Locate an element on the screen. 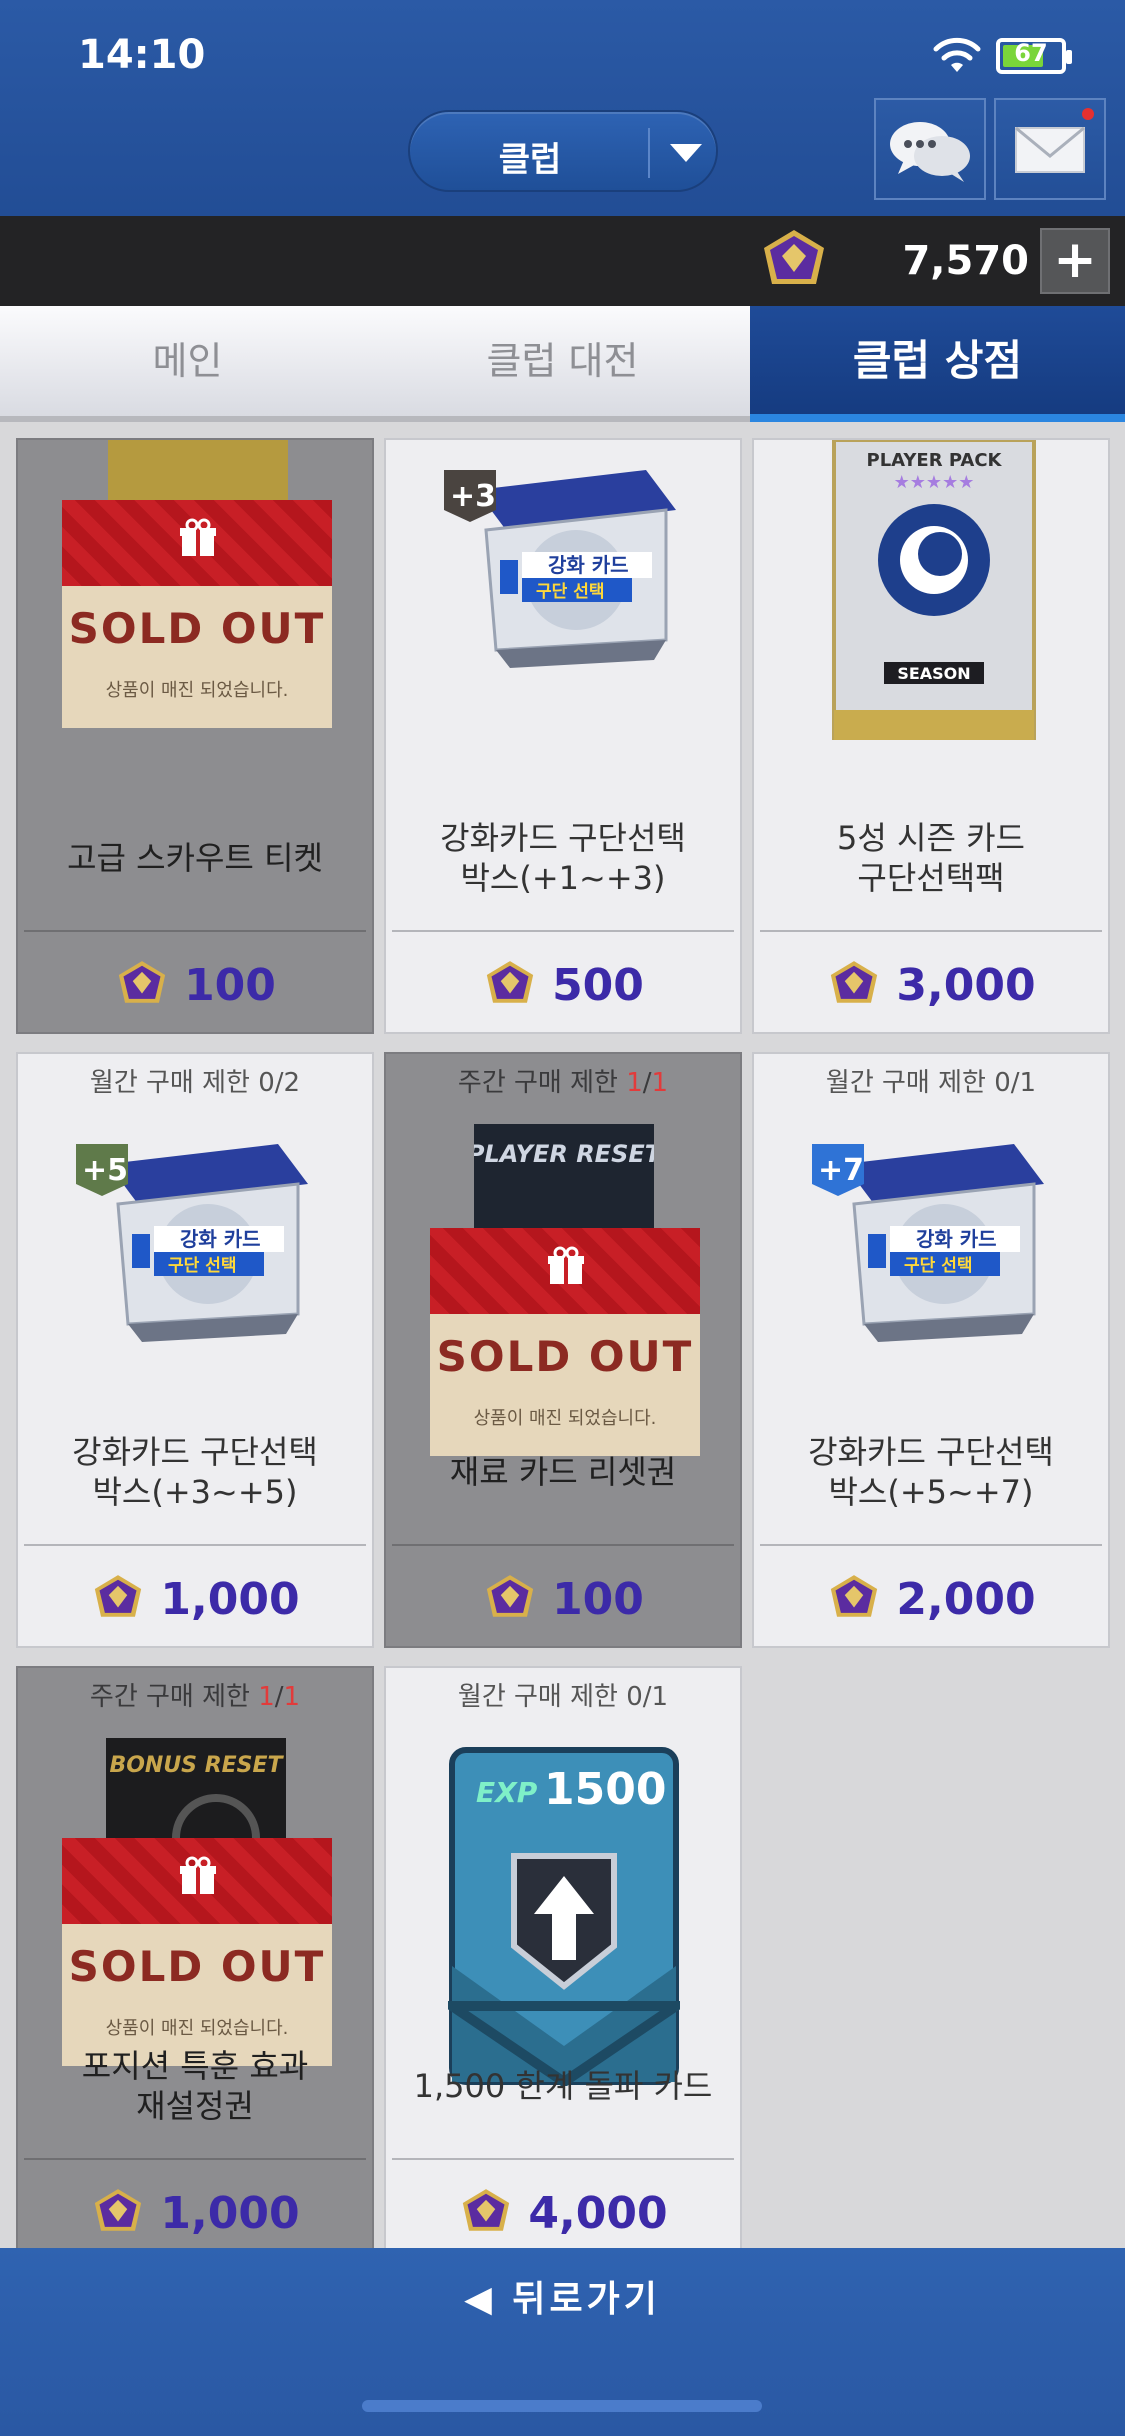  notification-dot is located at coordinates (1088, 114).